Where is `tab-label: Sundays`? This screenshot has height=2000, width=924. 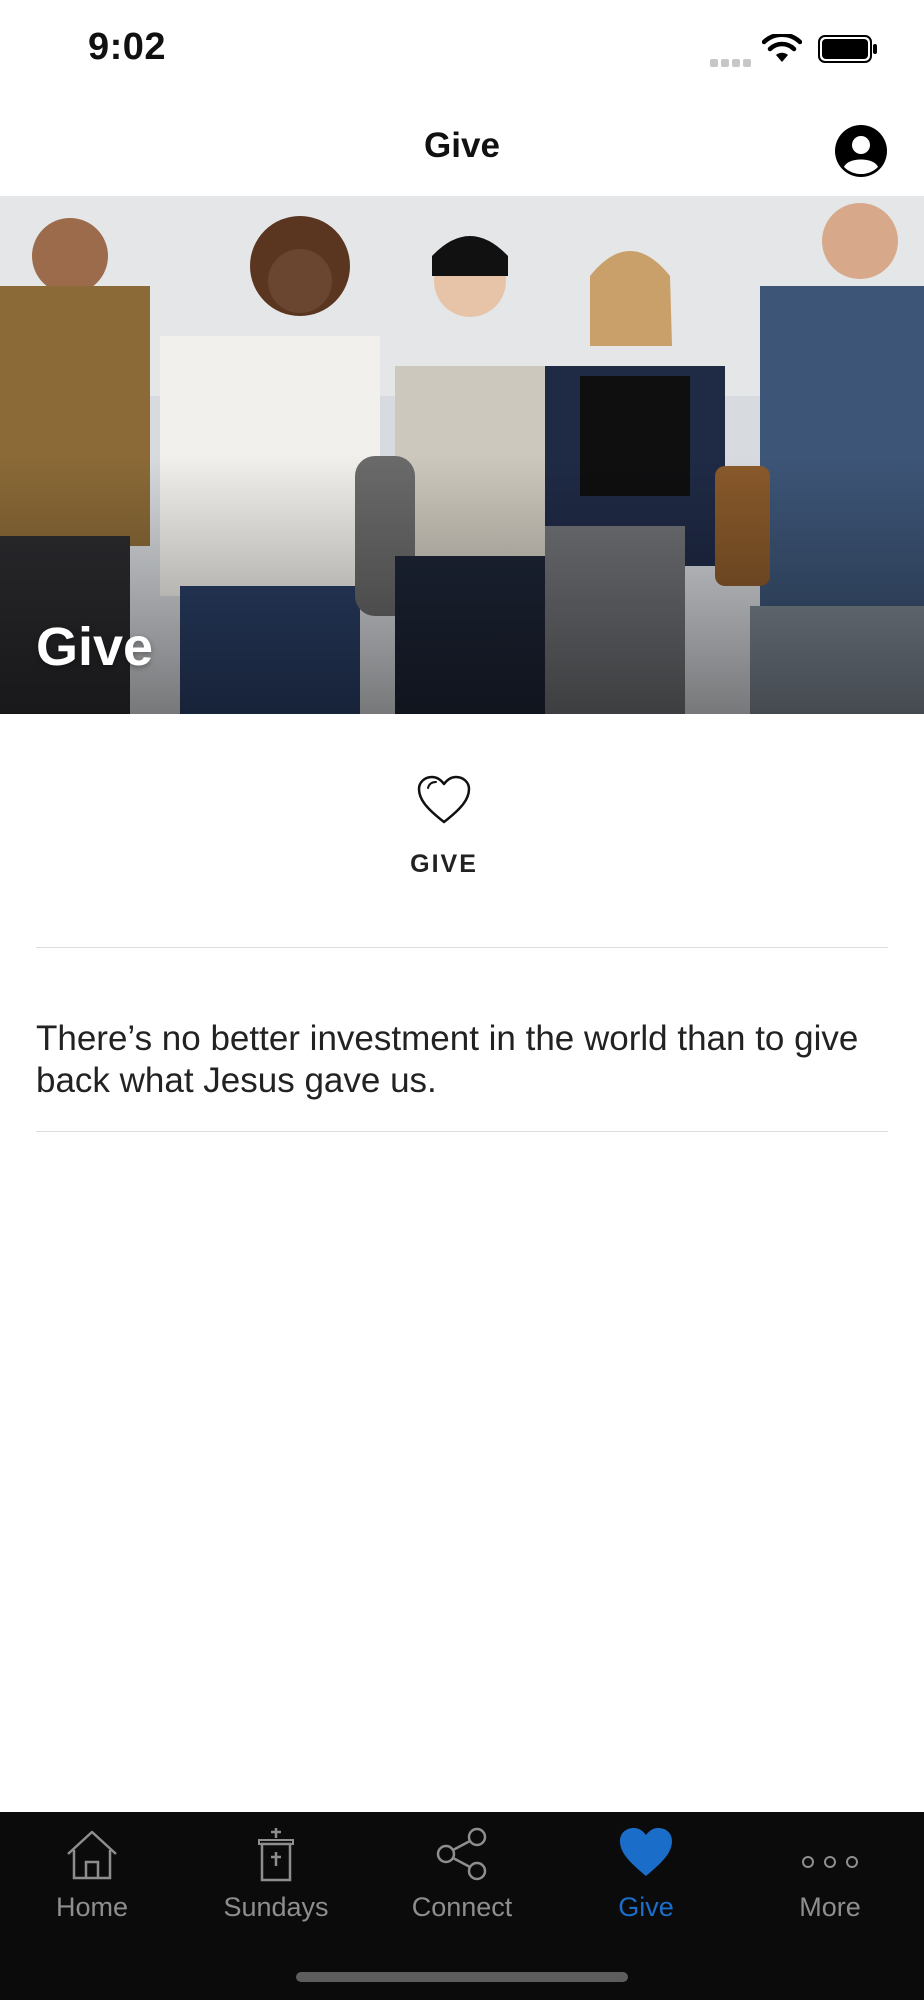 tab-label: Sundays is located at coordinates (276, 1907).